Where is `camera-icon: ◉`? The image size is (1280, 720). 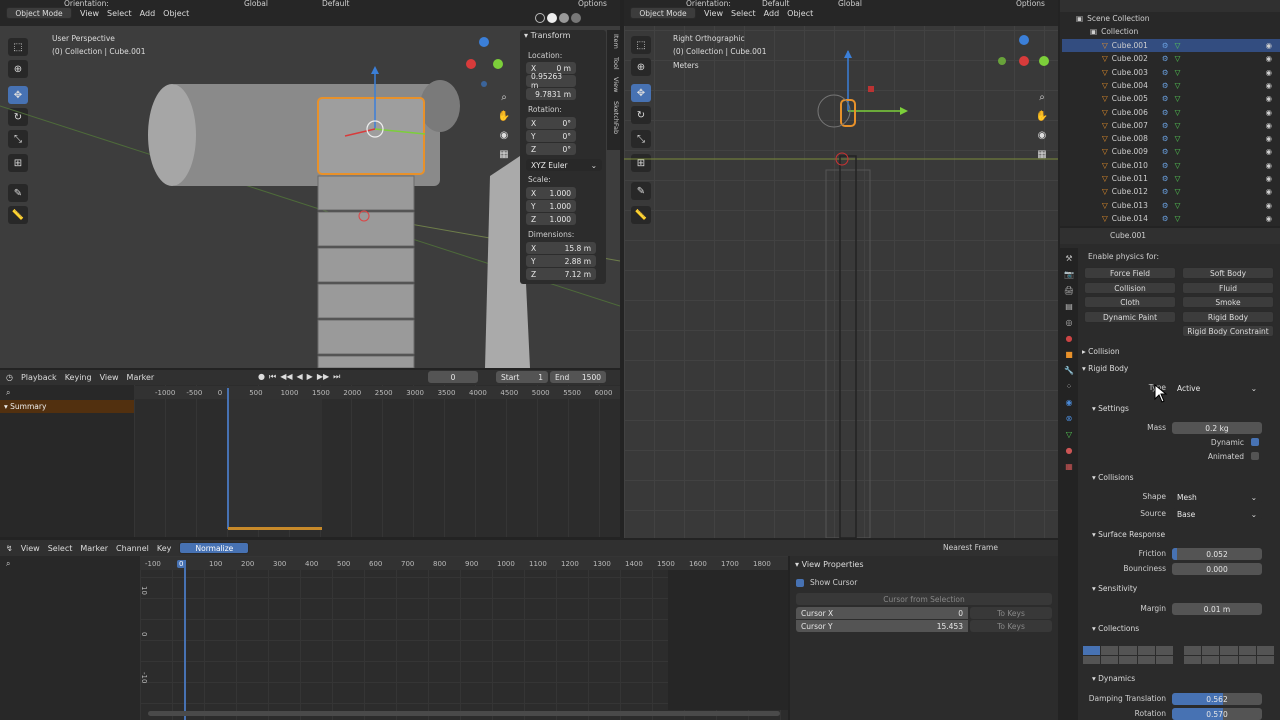 camera-icon: ◉ is located at coordinates (504, 135).